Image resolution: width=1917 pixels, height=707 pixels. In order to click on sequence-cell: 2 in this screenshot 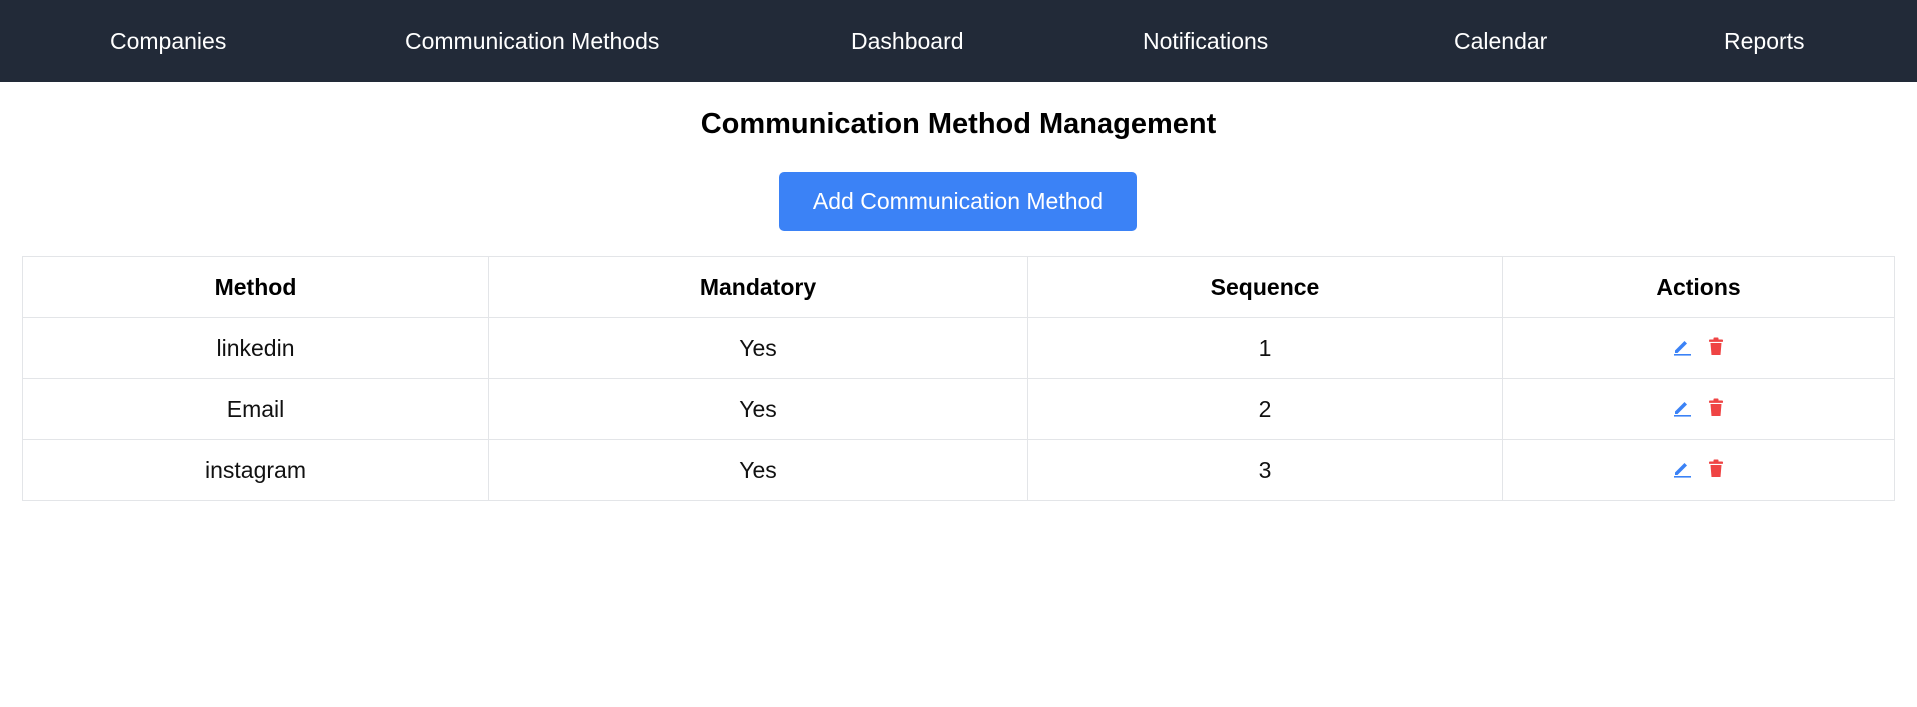, I will do `click(1265, 409)`.